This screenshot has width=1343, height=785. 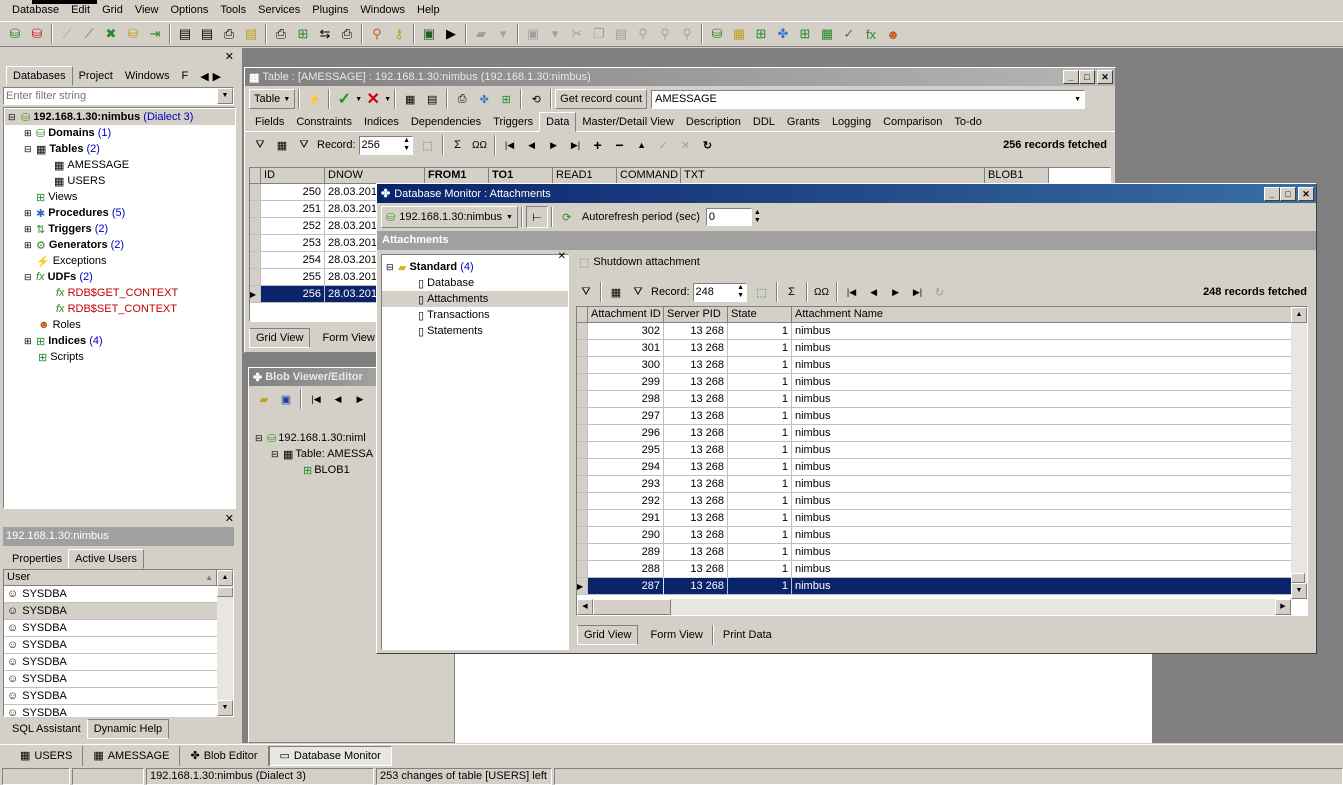 I want to click on column-attachment-id: Attachment ID, so click(x=626, y=315).